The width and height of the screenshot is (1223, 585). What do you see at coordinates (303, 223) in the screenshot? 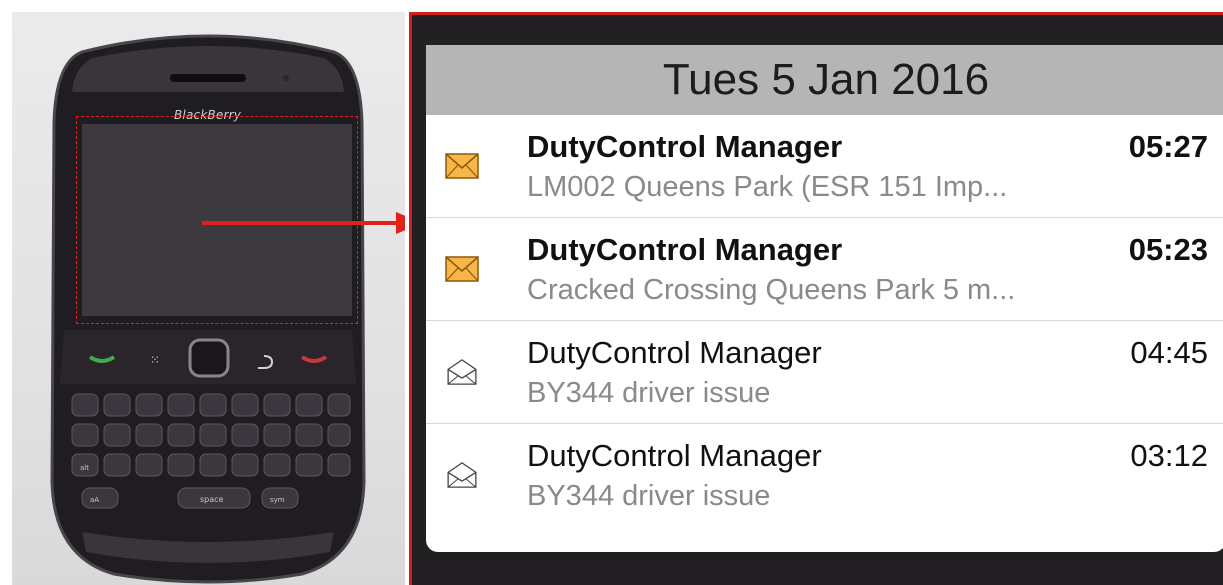
I see `callout-arrow` at bounding box center [303, 223].